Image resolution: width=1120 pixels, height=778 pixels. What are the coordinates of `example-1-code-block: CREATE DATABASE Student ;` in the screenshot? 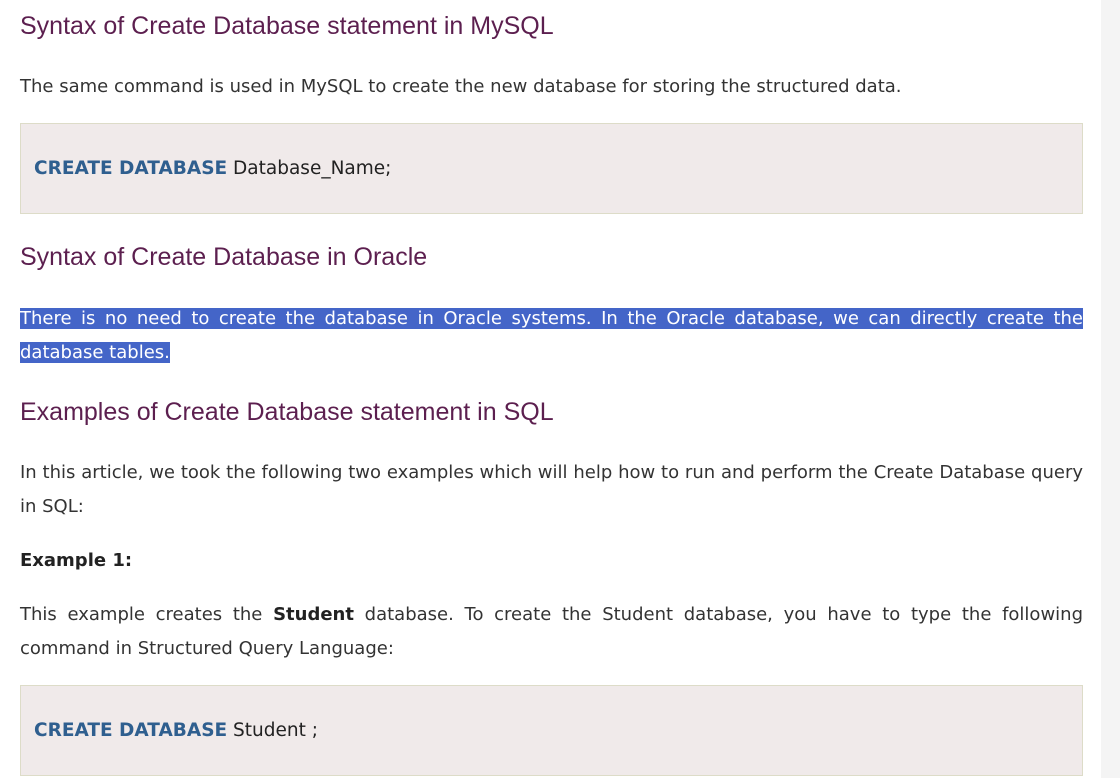 It's located at (551, 730).